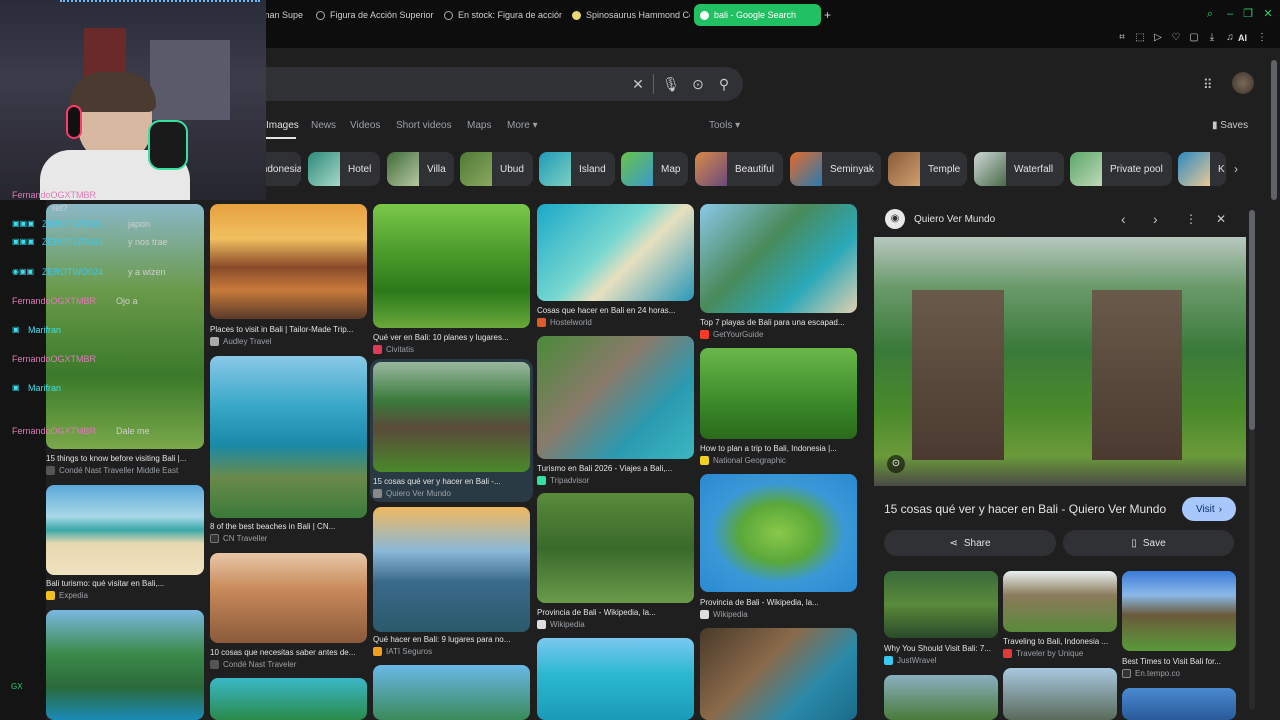 The image size is (1280, 720). I want to click on chip-seminyak: Seminyak, so click(835, 169).